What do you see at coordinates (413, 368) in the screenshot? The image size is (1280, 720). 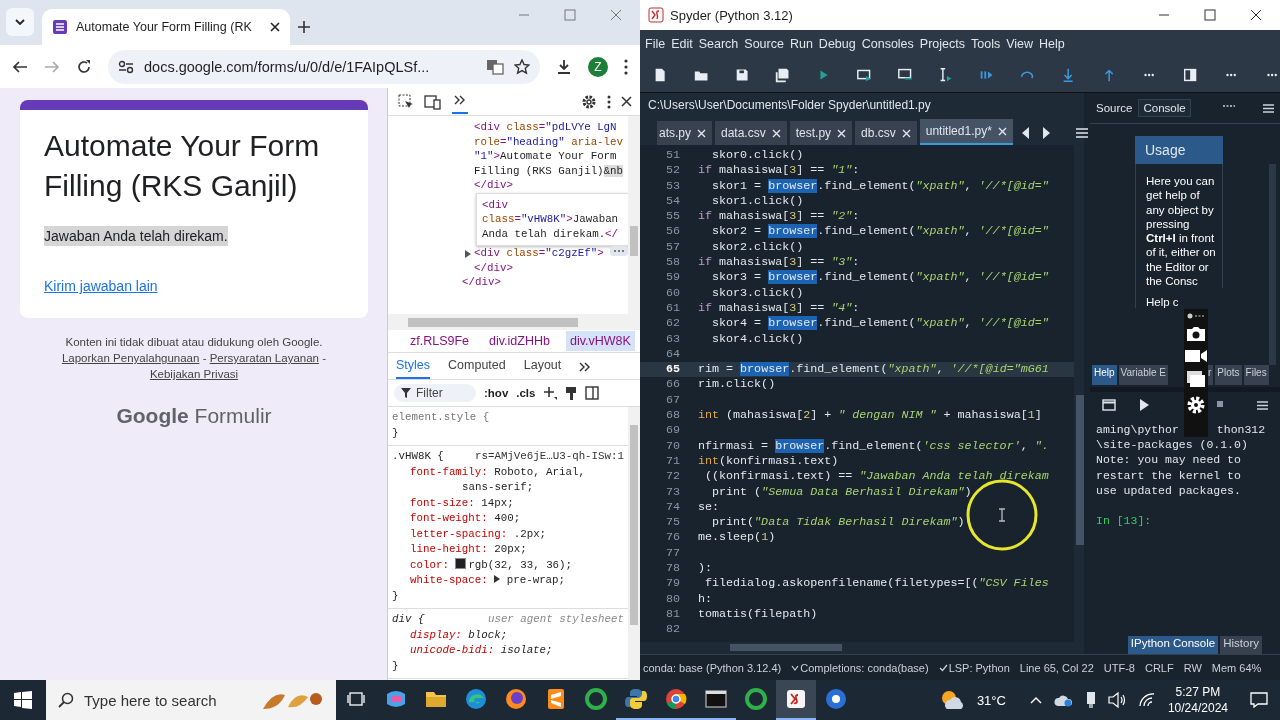 I see `panel-tab: Styles` at bounding box center [413, 368].